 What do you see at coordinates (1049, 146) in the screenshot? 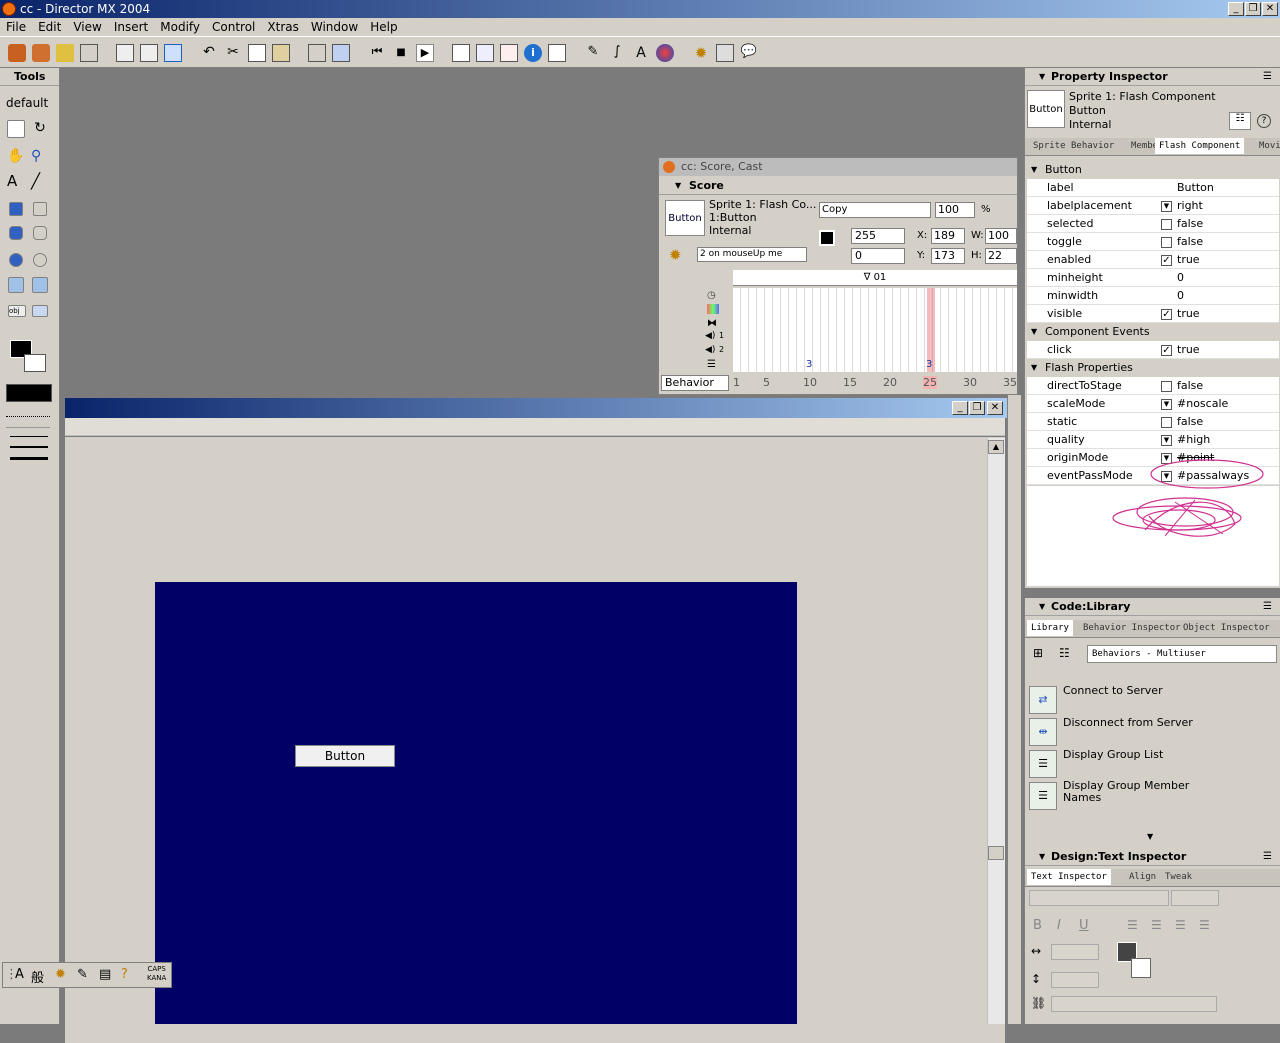
I see `tab-sprite: Sprite` at bounding box center [1049, 146].